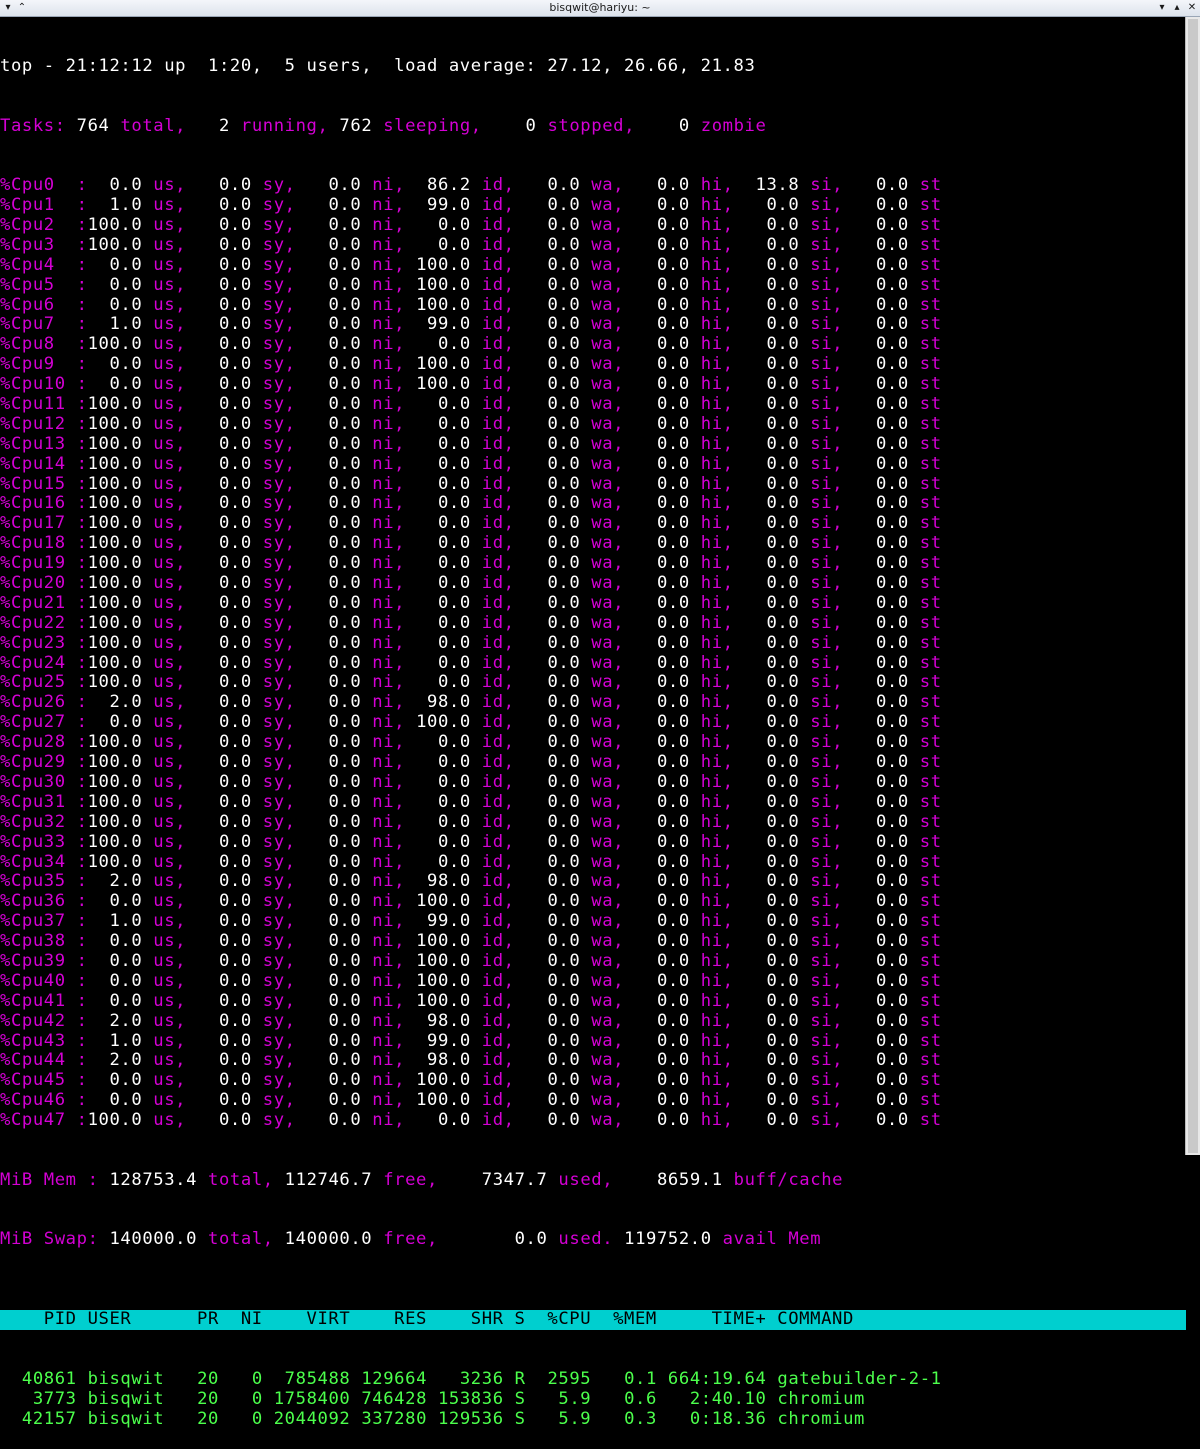  I want to click on window-titlebar: ▾ ⌃ bisqwit@hariyu: ~ ▾ ▴ ✕, so click(600, 8).